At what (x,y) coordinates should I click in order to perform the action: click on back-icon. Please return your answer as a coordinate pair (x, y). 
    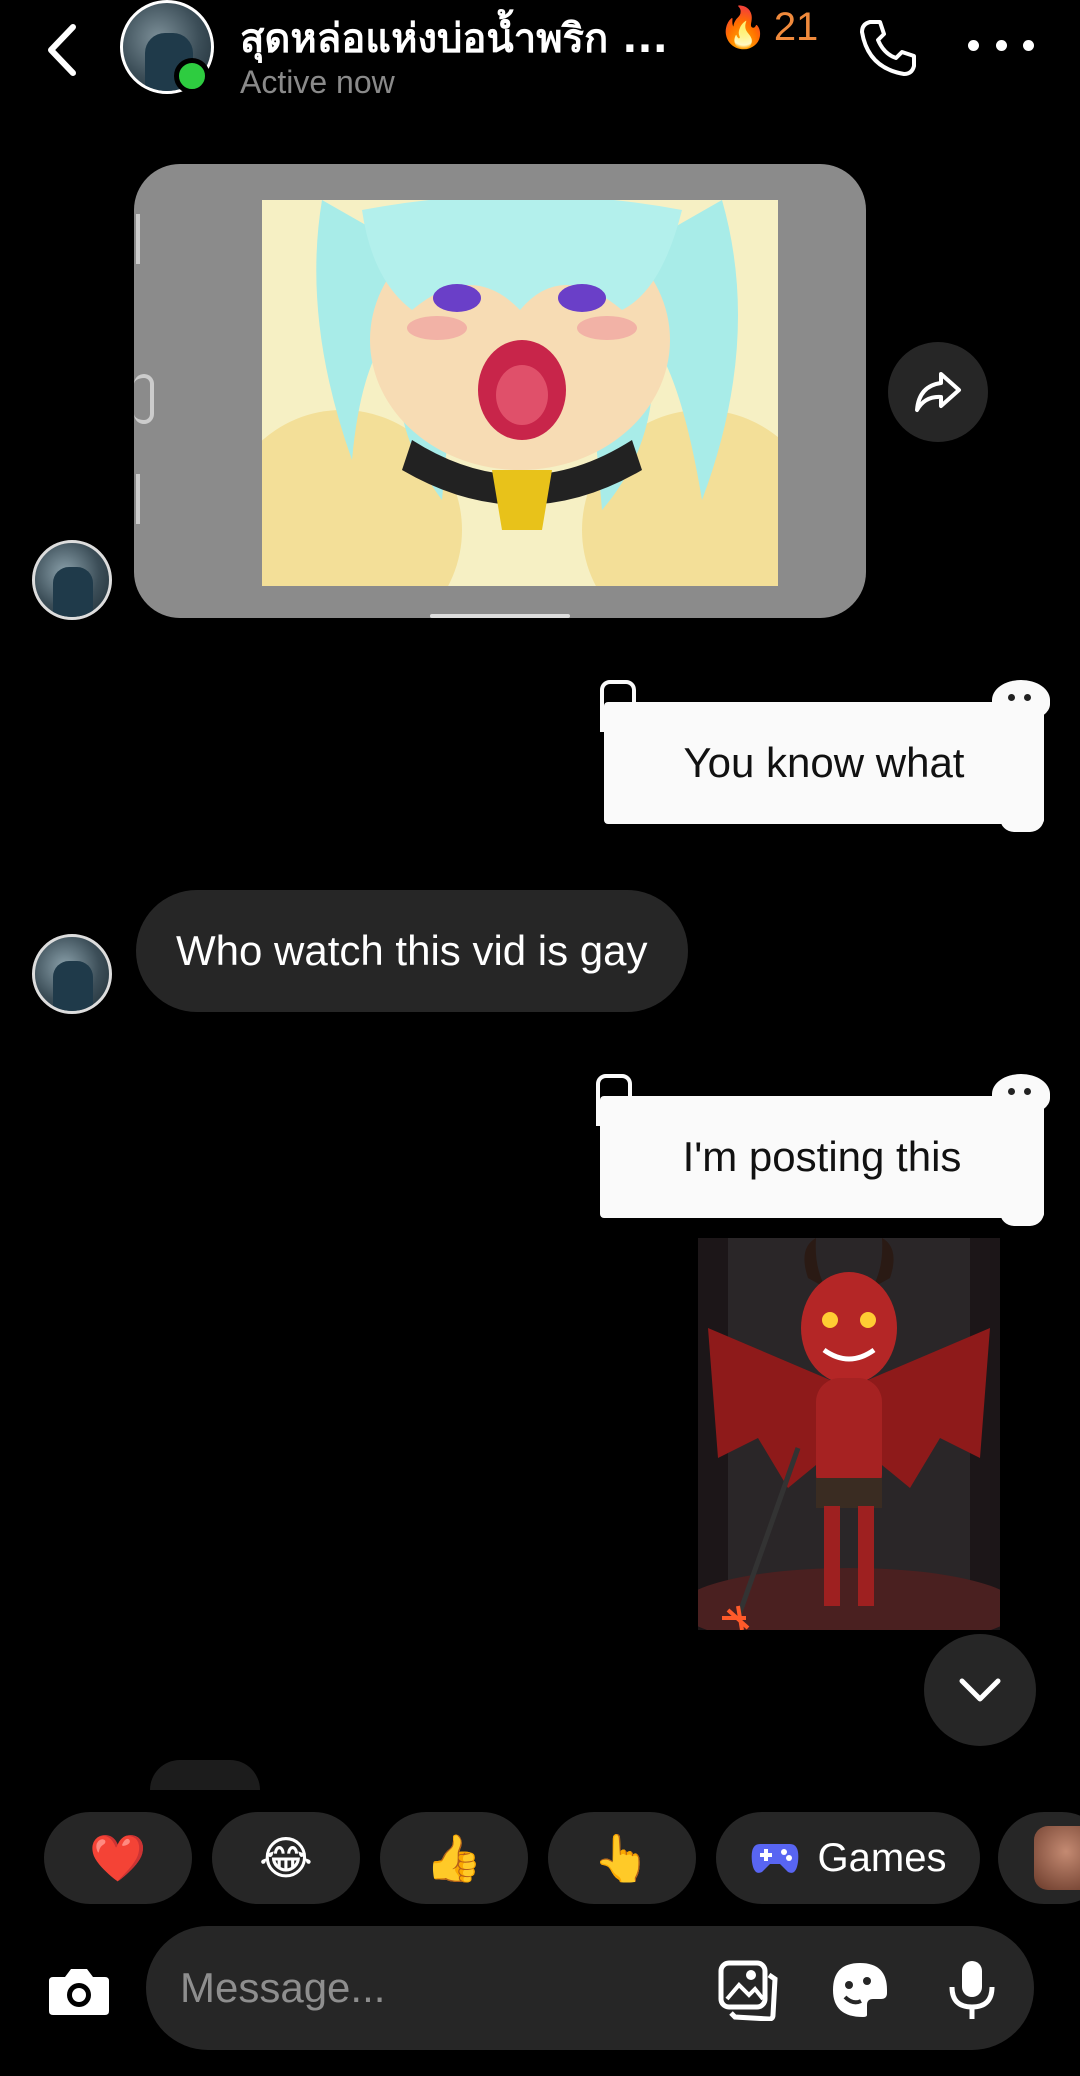
    Looking at the image, I should click on (62, 50).